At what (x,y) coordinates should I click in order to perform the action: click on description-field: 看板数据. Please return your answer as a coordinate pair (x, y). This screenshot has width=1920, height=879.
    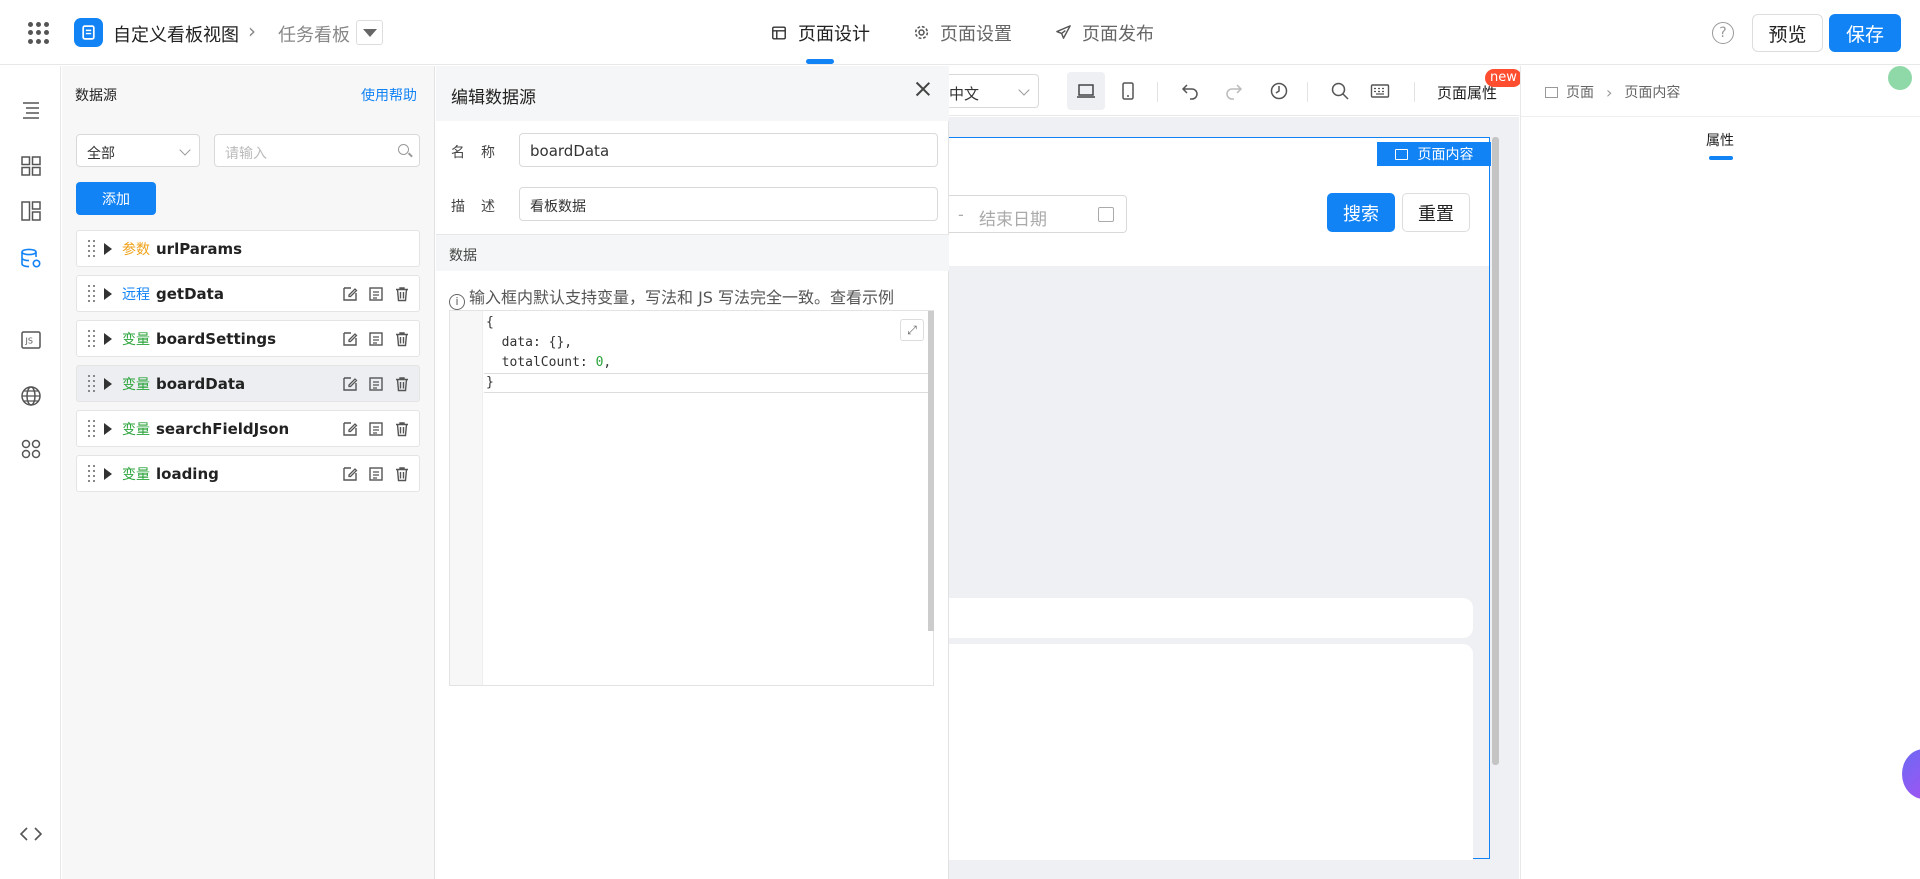
    Looking at the image, I should click on (728, 204).